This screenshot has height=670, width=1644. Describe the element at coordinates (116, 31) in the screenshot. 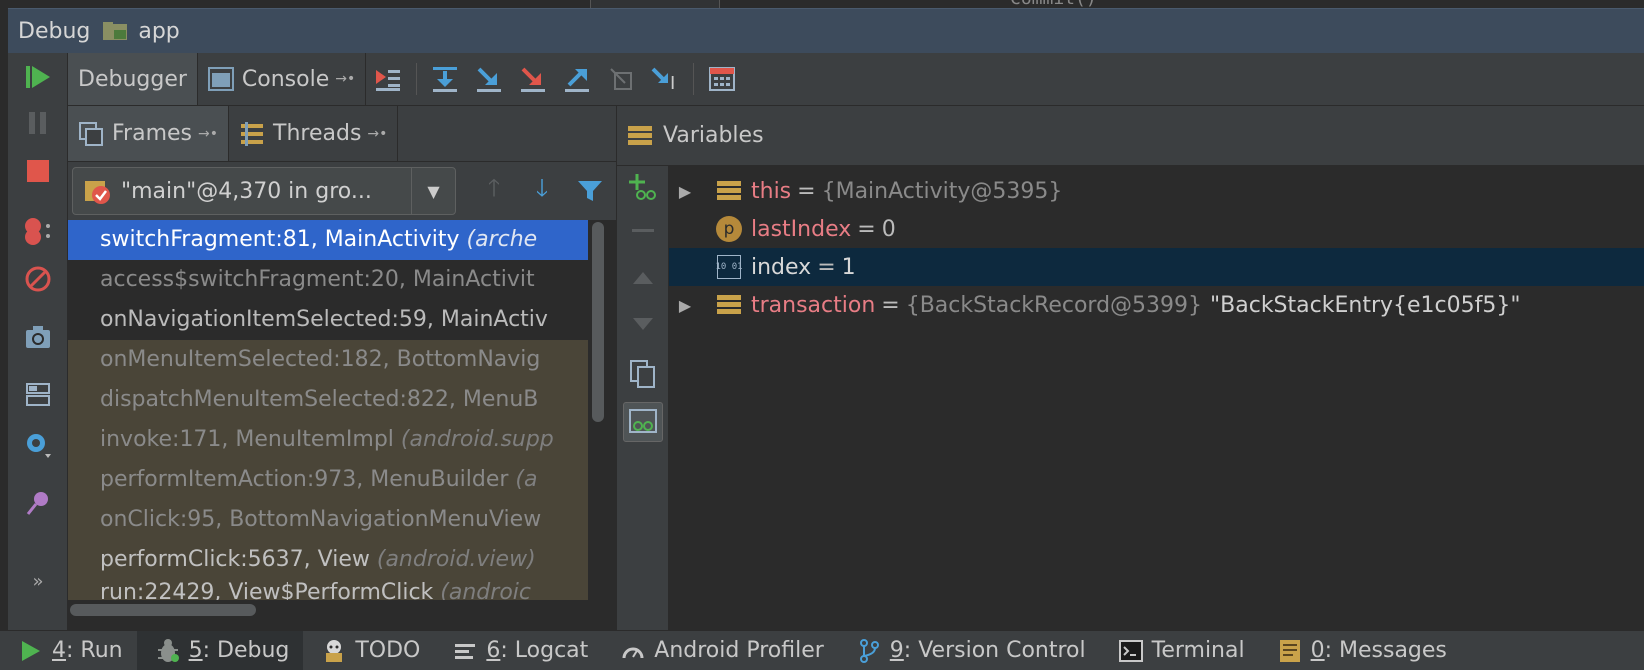

I see `folder-icon` at that location.